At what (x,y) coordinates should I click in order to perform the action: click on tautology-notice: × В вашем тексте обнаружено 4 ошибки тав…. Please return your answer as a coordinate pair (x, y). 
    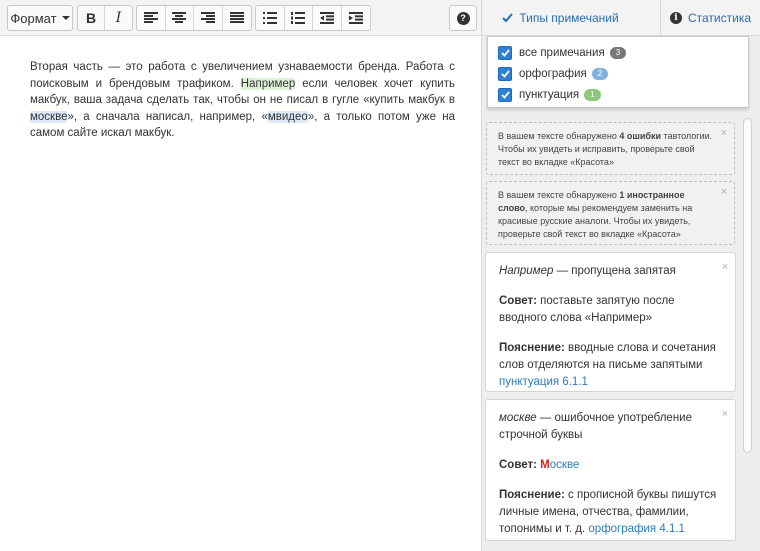
    Looking at the image, I should click on (610, 148).